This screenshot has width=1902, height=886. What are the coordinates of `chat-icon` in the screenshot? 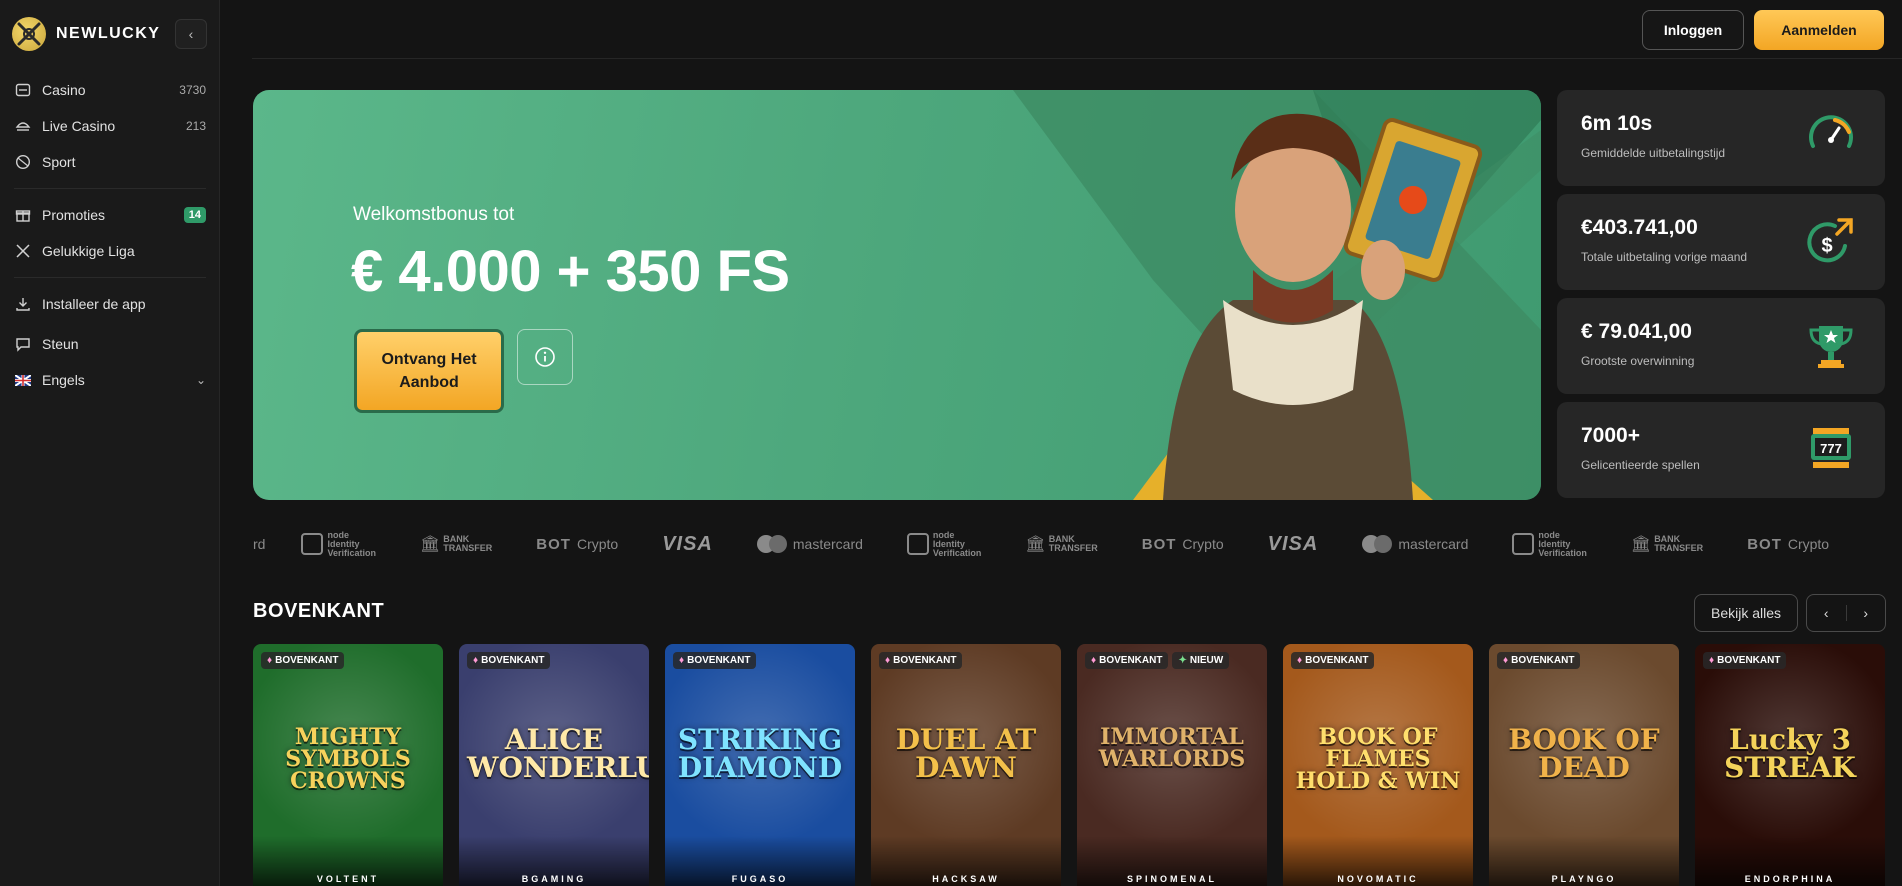 It's located at (23, 344).